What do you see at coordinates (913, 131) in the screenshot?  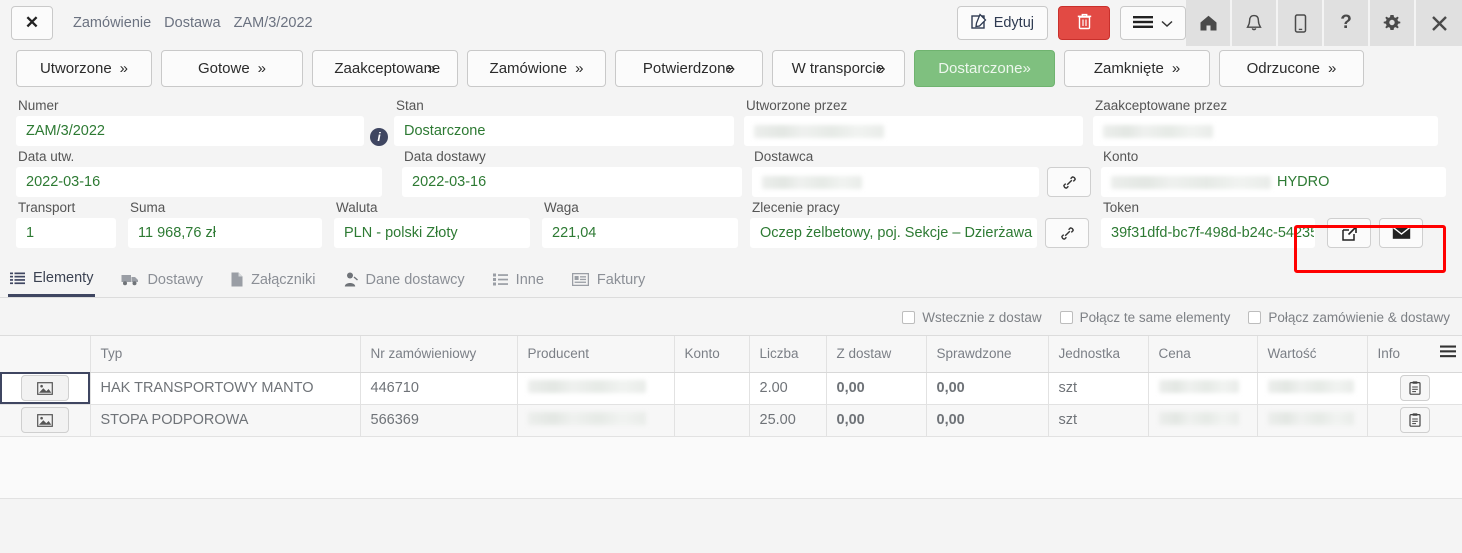 I see `utworzone-przez-field` at bounding box center [913, 131].